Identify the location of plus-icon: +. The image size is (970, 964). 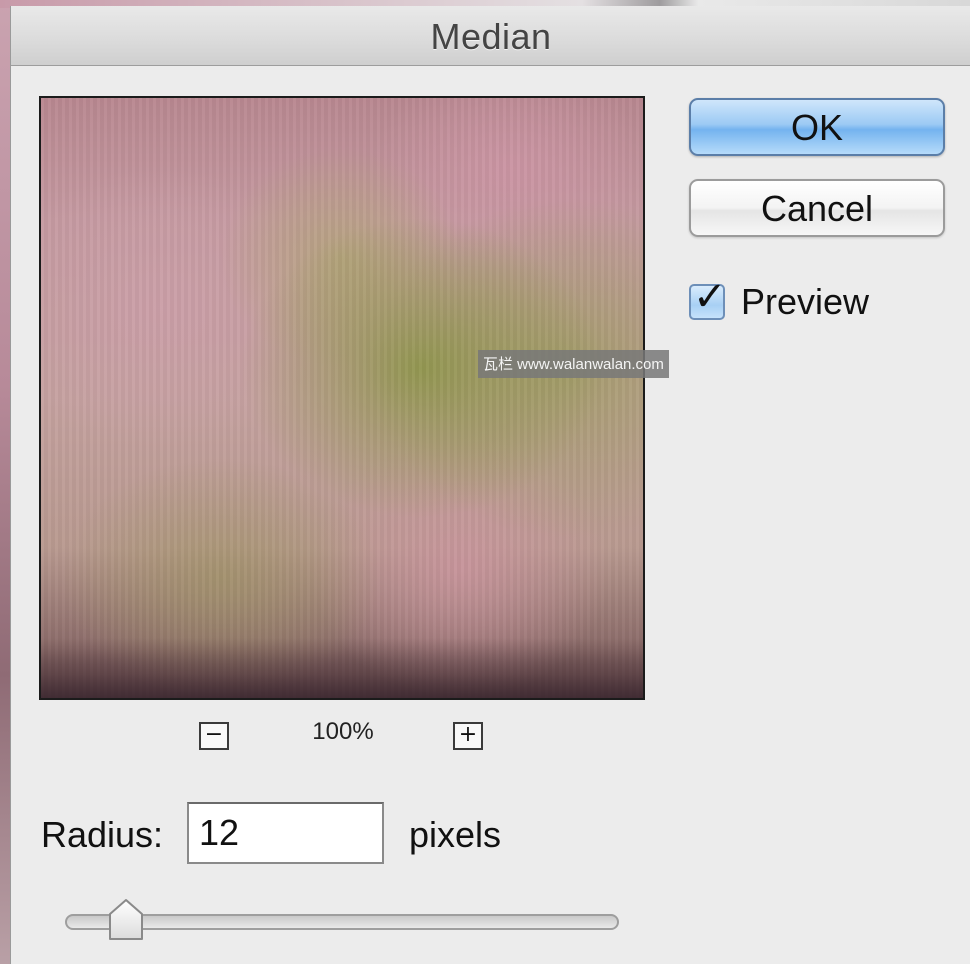
(468, 734).